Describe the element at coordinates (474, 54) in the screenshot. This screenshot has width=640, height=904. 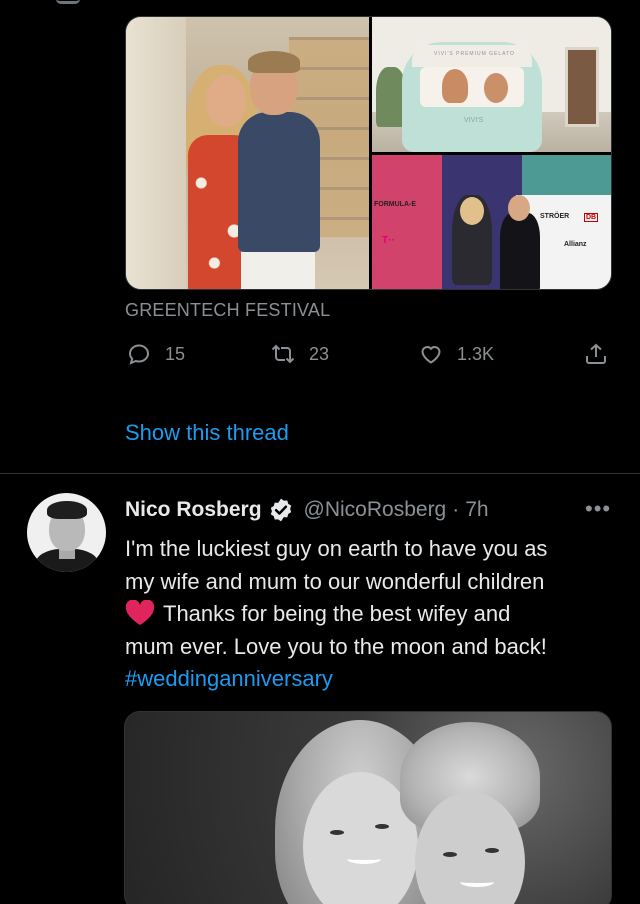
I see `van-sign: VIVI'S PREMIUM GELATO` at that location.